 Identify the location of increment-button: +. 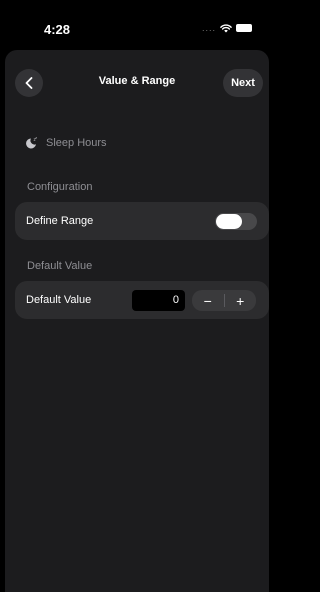
(240, 300).